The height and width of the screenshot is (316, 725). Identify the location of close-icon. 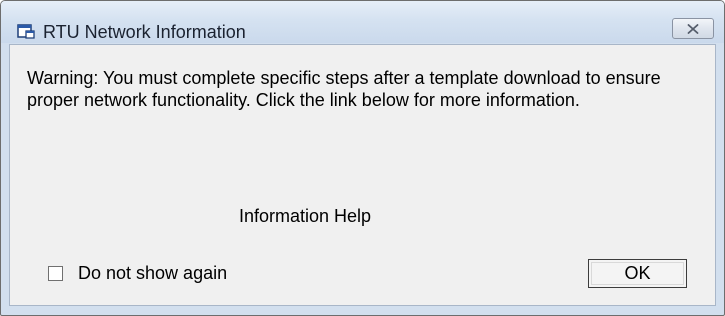
(693, 29).